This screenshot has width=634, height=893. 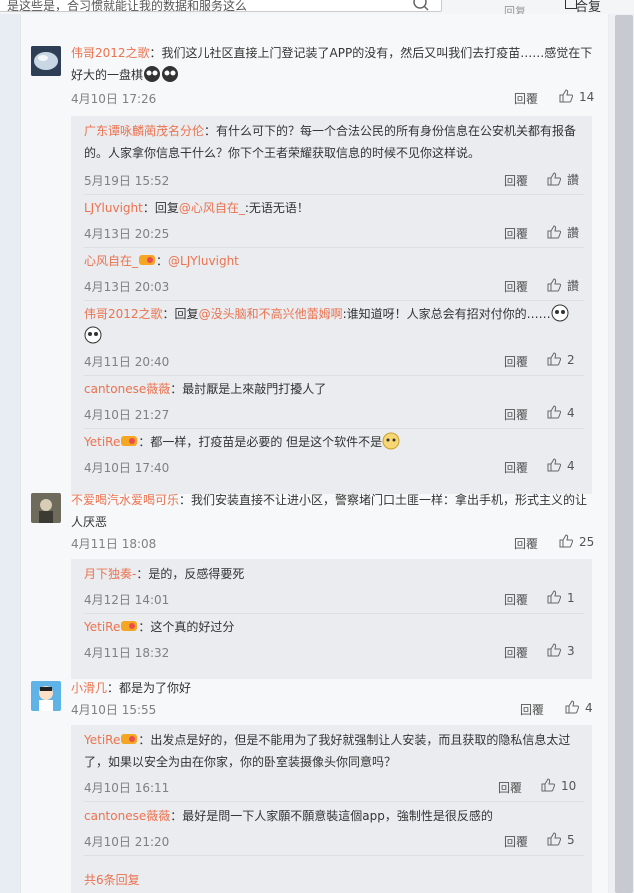 I want to click on comment-username: 伟哥2012之歌, so click(x=110, y=53).